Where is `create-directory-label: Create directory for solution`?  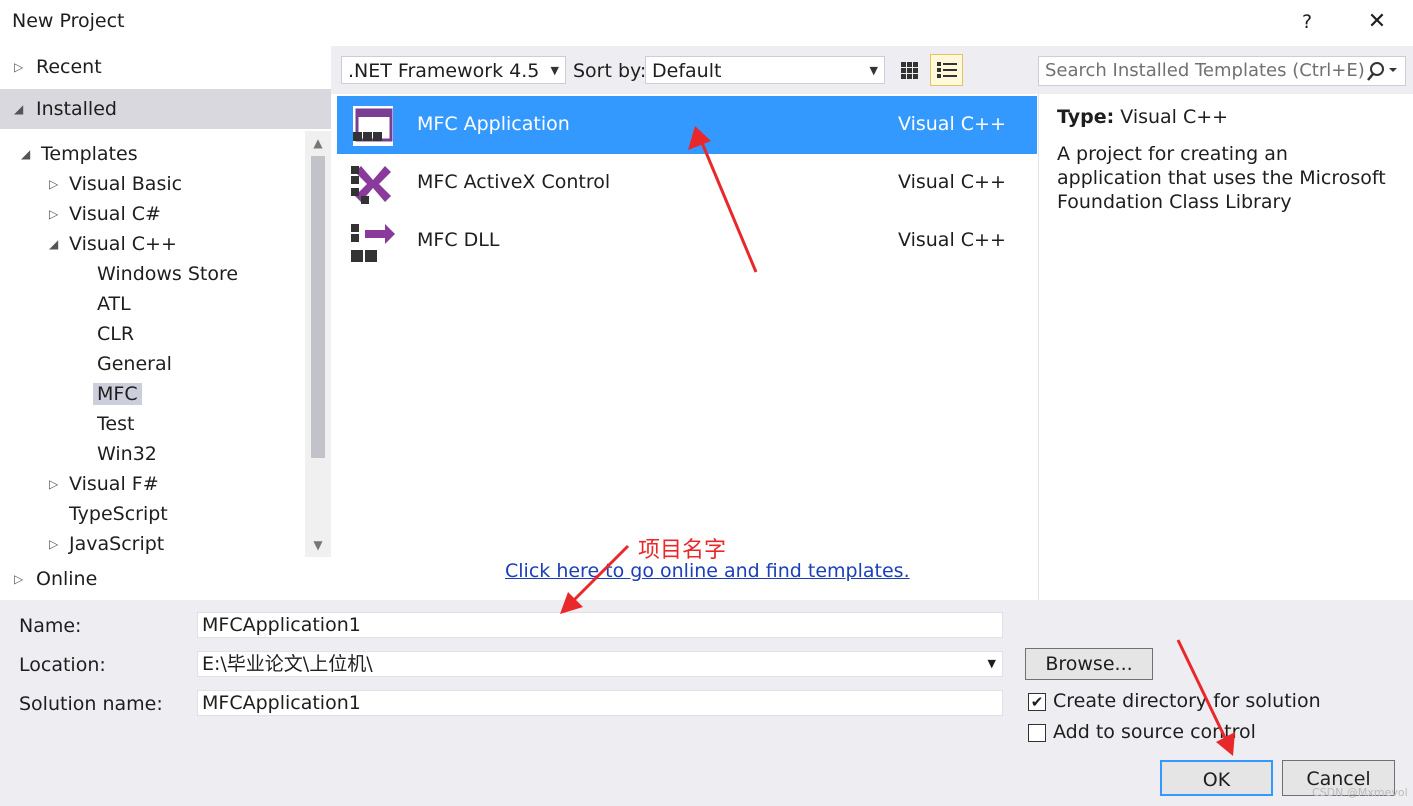 create-directory-label: Create directory for solution is located at coordinates (1187, 701).